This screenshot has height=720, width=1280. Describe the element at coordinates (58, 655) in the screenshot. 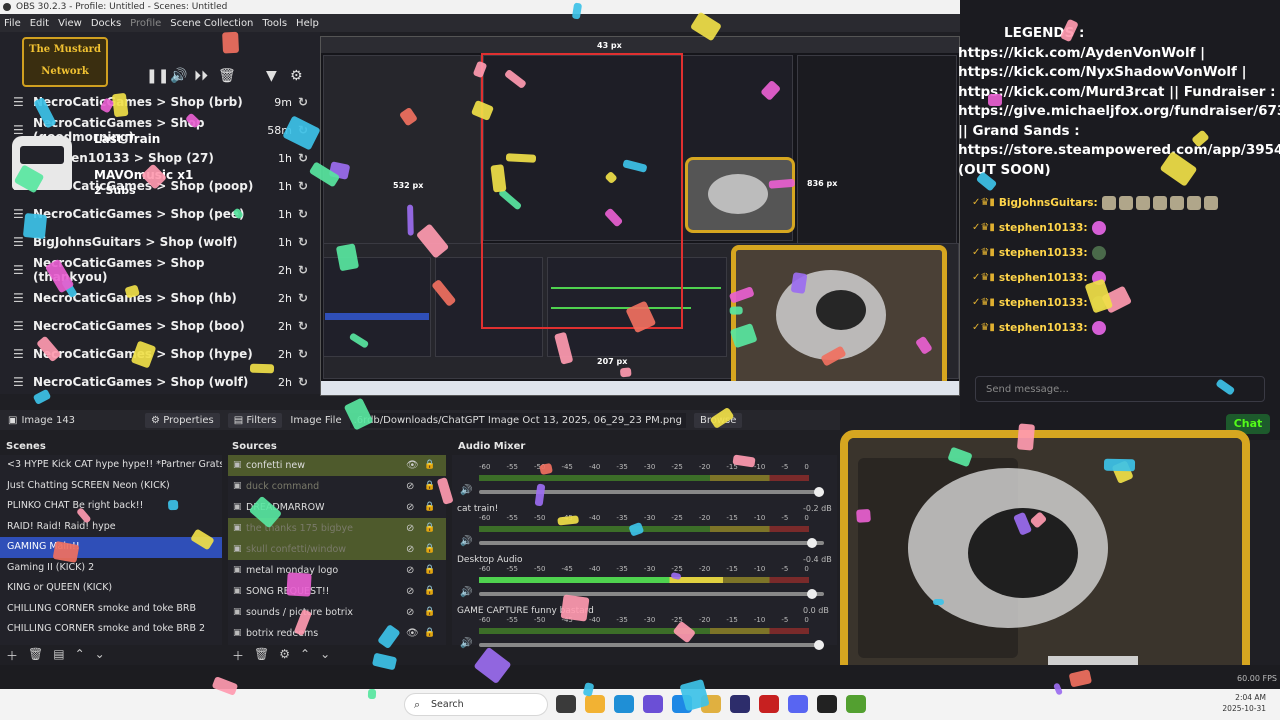

I see `scene-filters-button: ▤` at that location.